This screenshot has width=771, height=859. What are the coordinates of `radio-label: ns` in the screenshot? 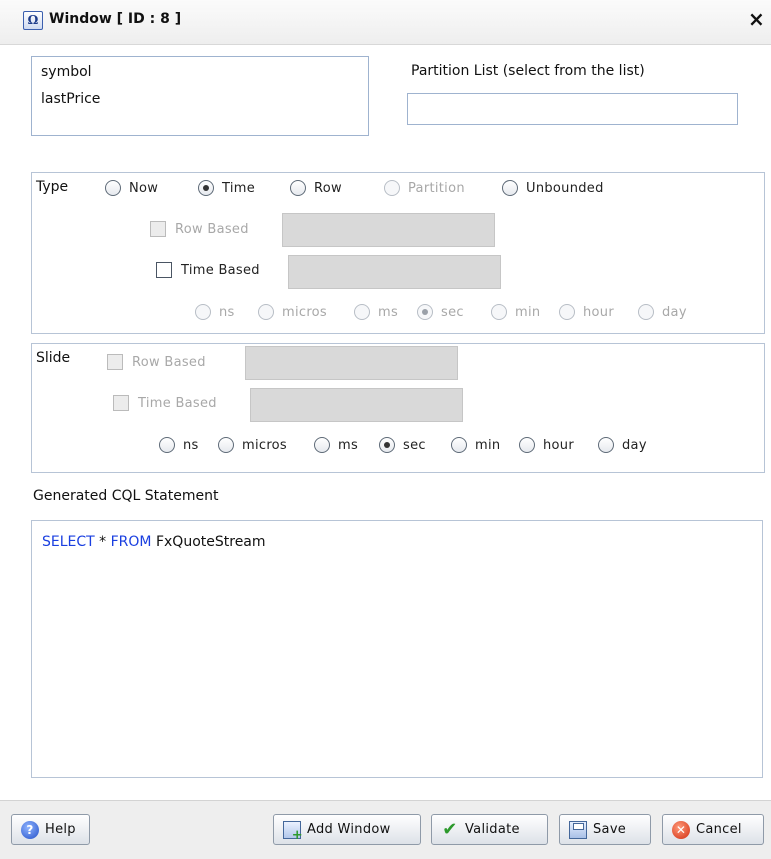 It's located at (191, 445).